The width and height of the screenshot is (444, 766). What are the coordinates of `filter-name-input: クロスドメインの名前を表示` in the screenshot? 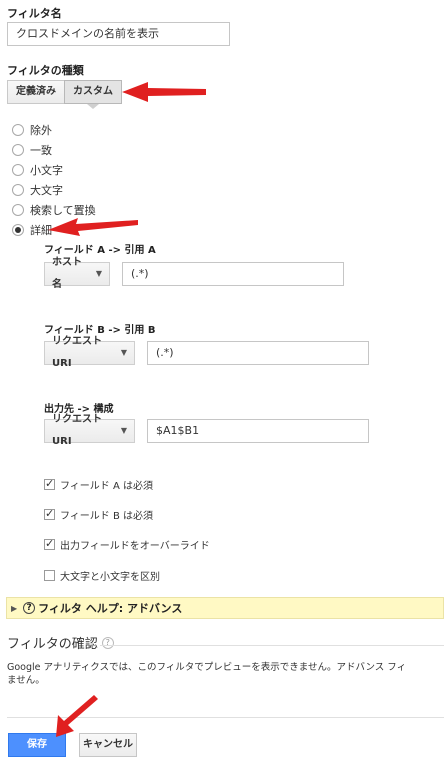 It's located at (118, 34).